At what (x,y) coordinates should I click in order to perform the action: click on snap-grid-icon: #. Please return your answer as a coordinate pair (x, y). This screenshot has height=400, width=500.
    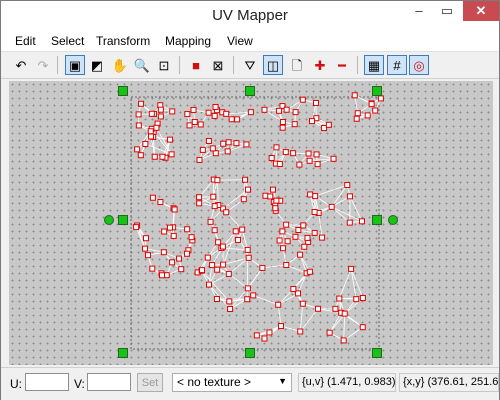
    Looking at the image, I should click on (397, 65).